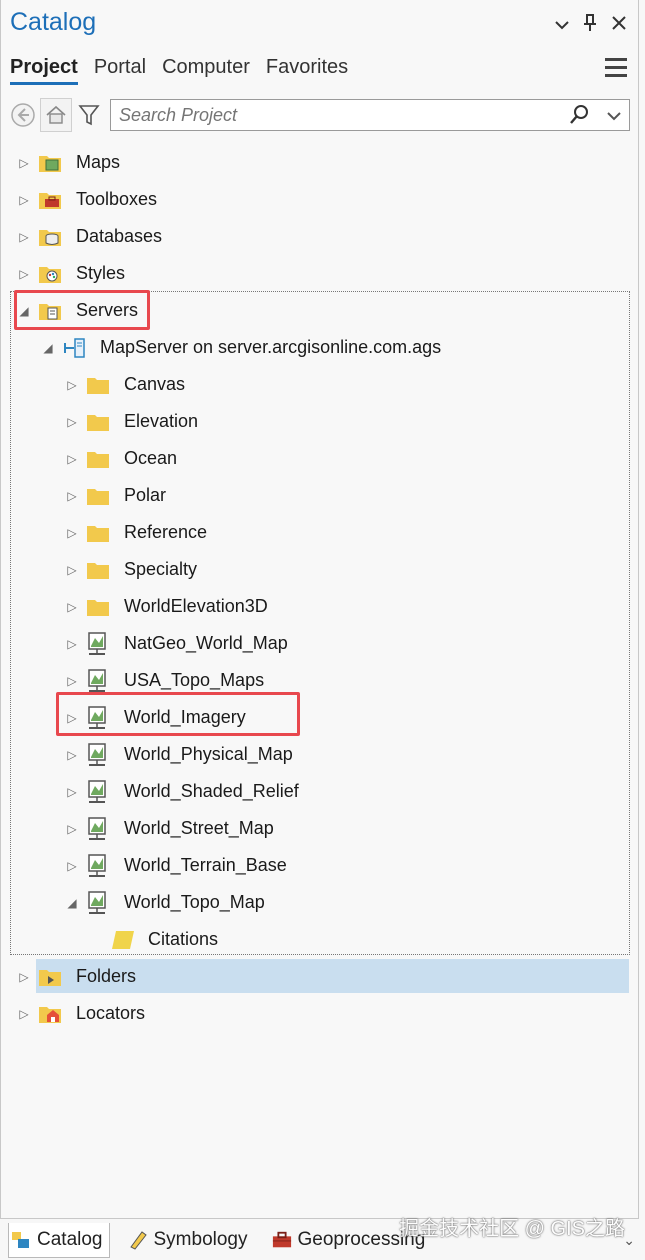 The height and width of the screenshot is (1260, 645). I want to click on tree-item-world-terrain-base: ▷ World_Terrain_Base, so click(175, 865).